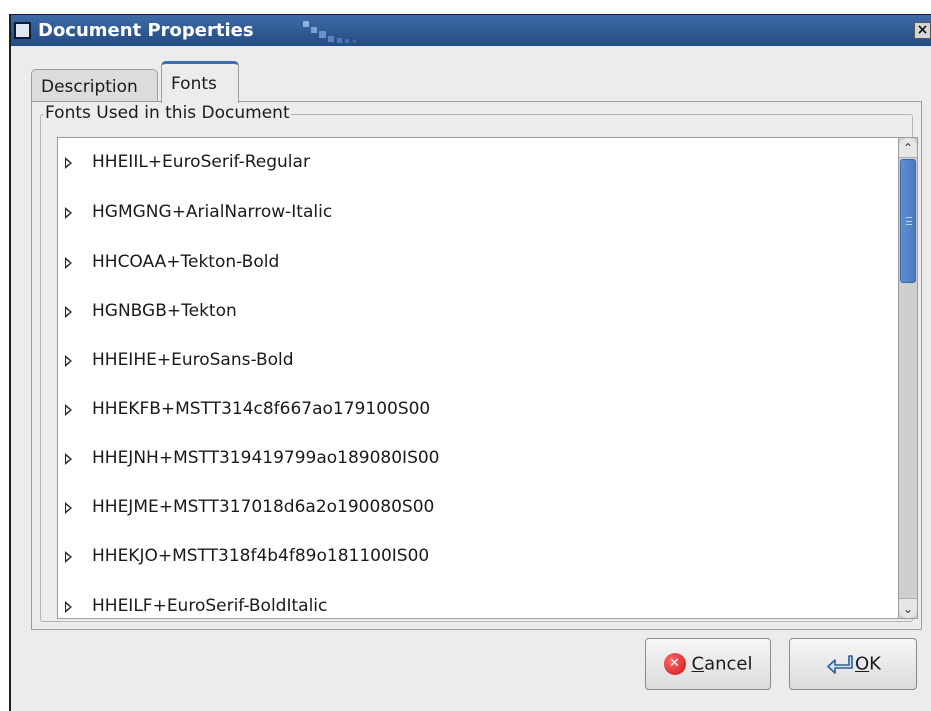 Image resolution: width=931 pixels, height=711 pixels. Describe the element at coordinates (479, 213) in the screenshot. I see `font-item: HGMGNG+ArialNarrow-Italic` at that location.